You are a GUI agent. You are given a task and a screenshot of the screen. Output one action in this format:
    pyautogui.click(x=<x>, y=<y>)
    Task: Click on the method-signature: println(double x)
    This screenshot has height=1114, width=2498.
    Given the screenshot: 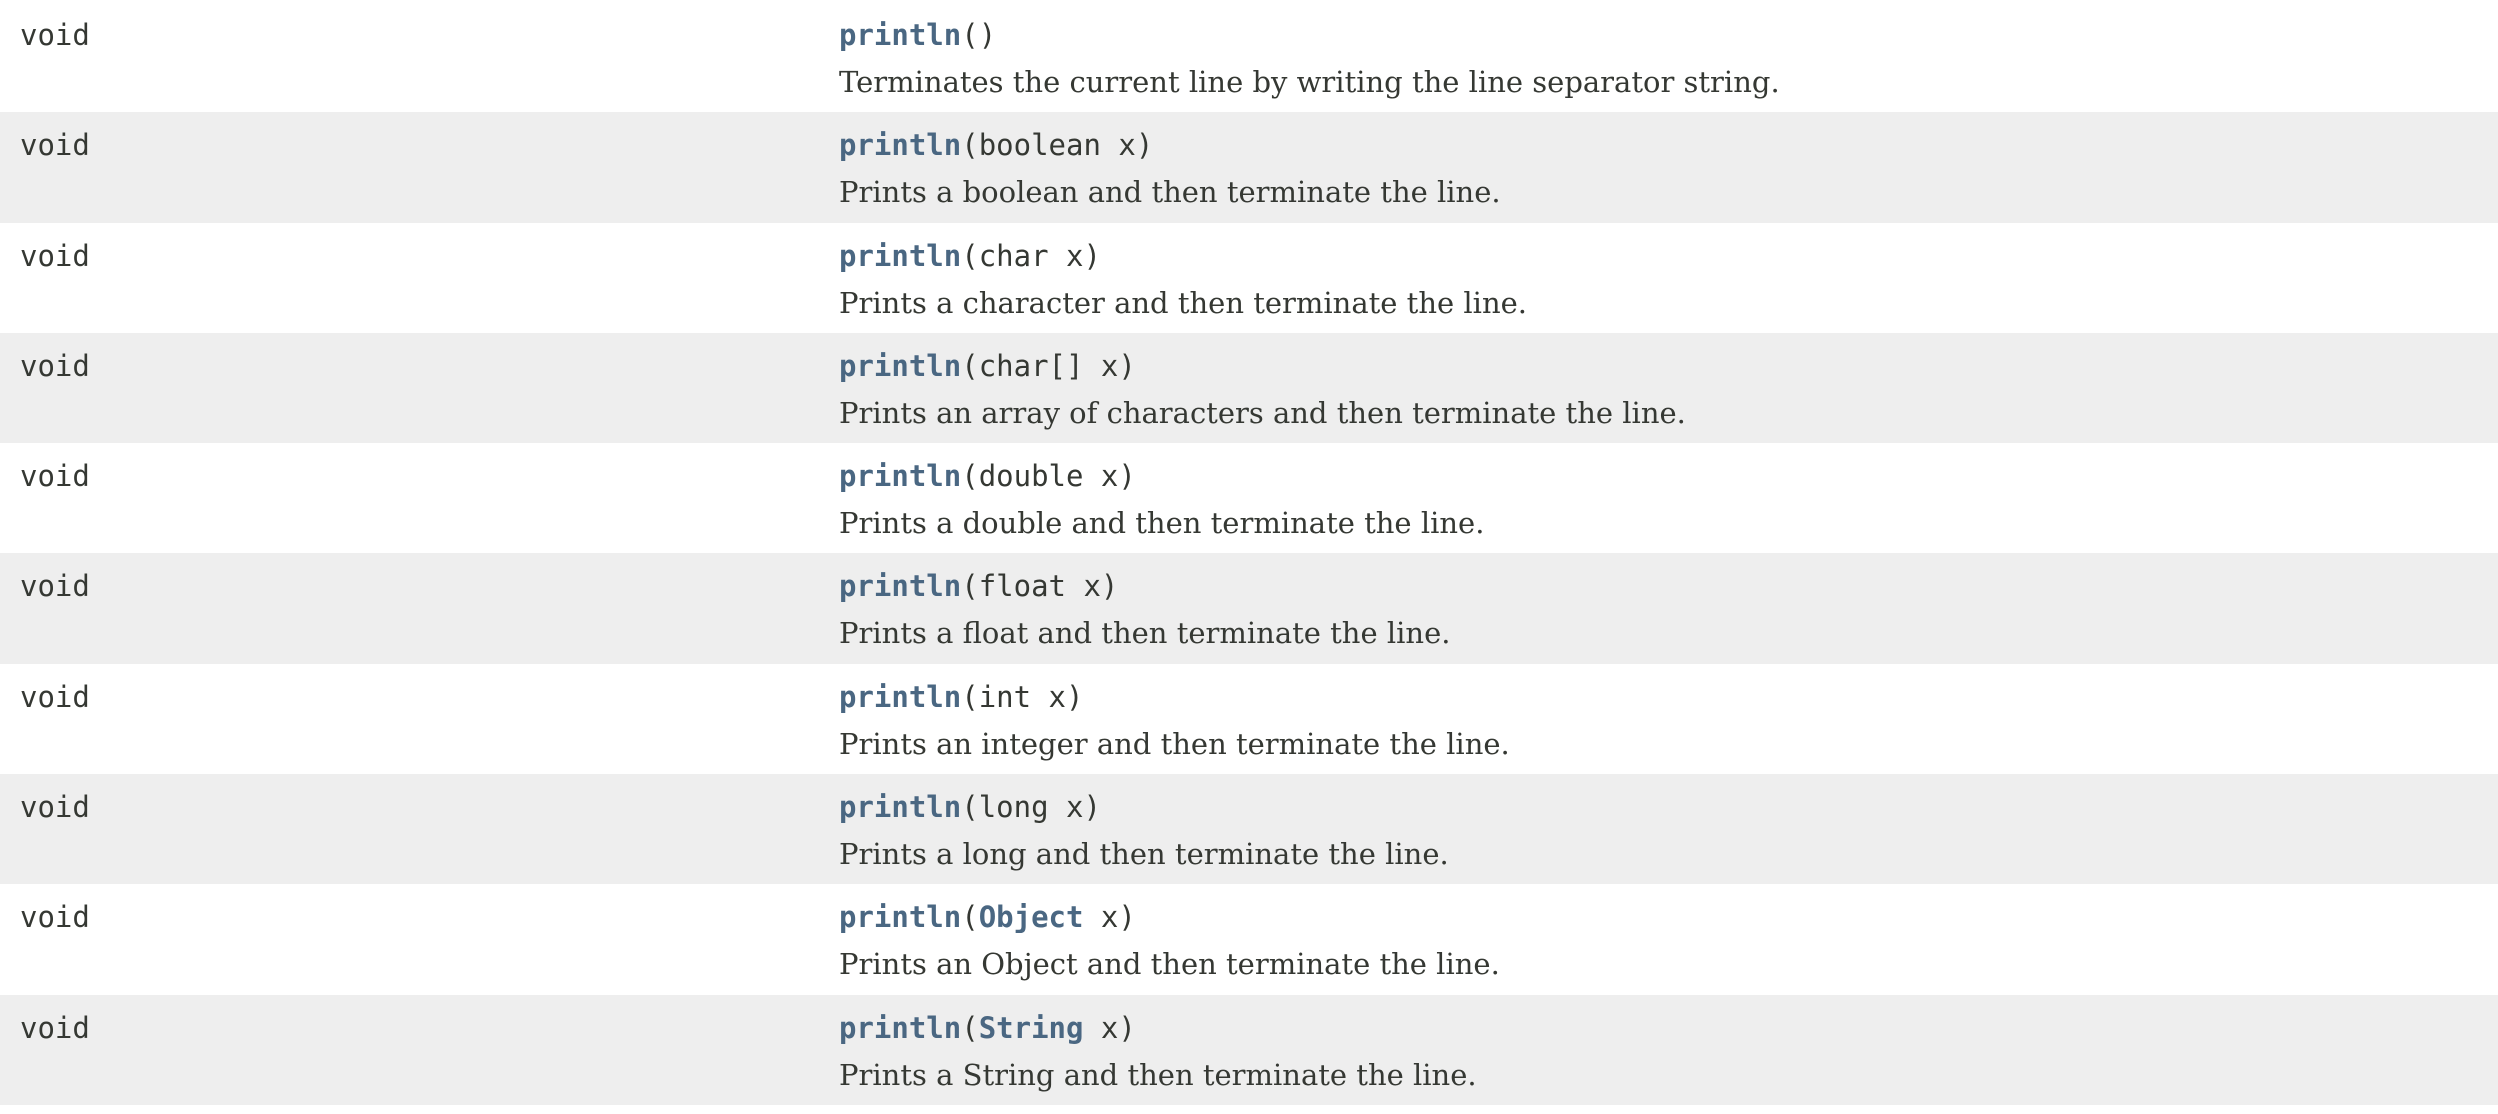 What is the action you would take?
    pyautogui.click(x=987, y=476)
    